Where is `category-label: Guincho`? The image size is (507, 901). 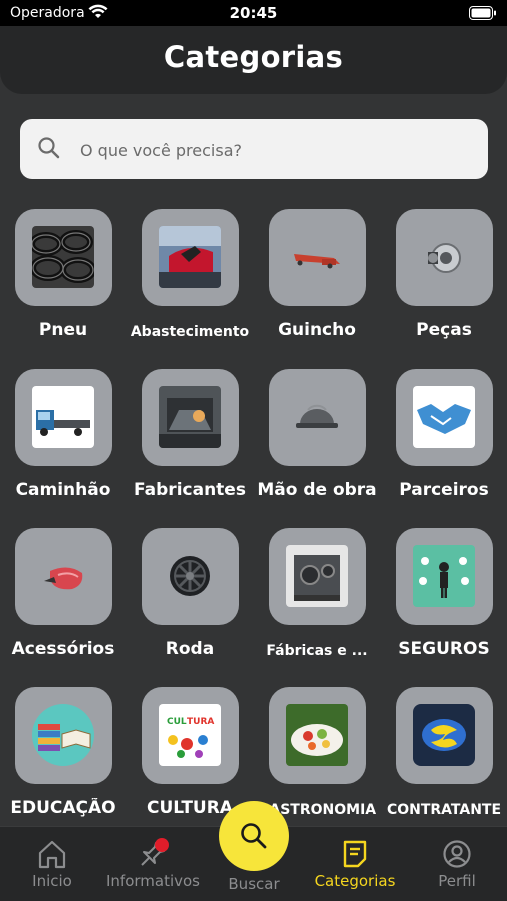
category-label: Guincho is located at coordinates (317, 330).